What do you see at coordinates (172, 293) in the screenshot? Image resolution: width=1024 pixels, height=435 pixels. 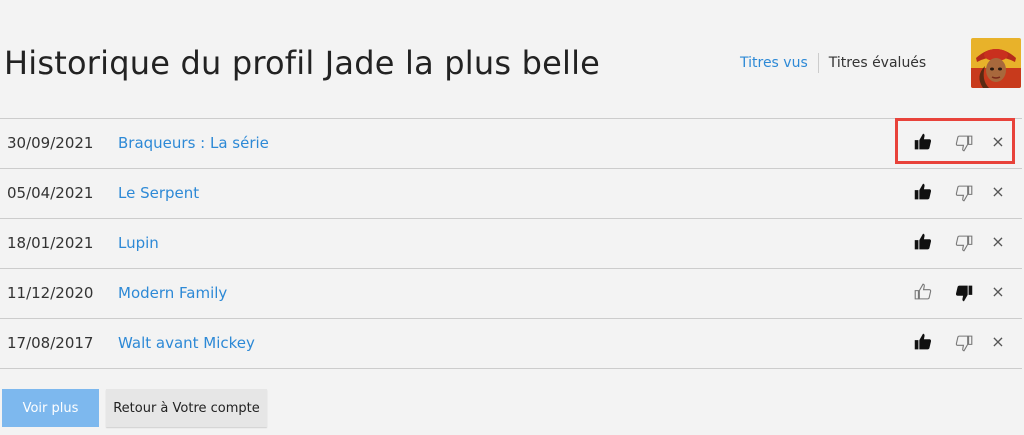 I see `history-title-link: Modern Family` at bounding box center [172, 293].